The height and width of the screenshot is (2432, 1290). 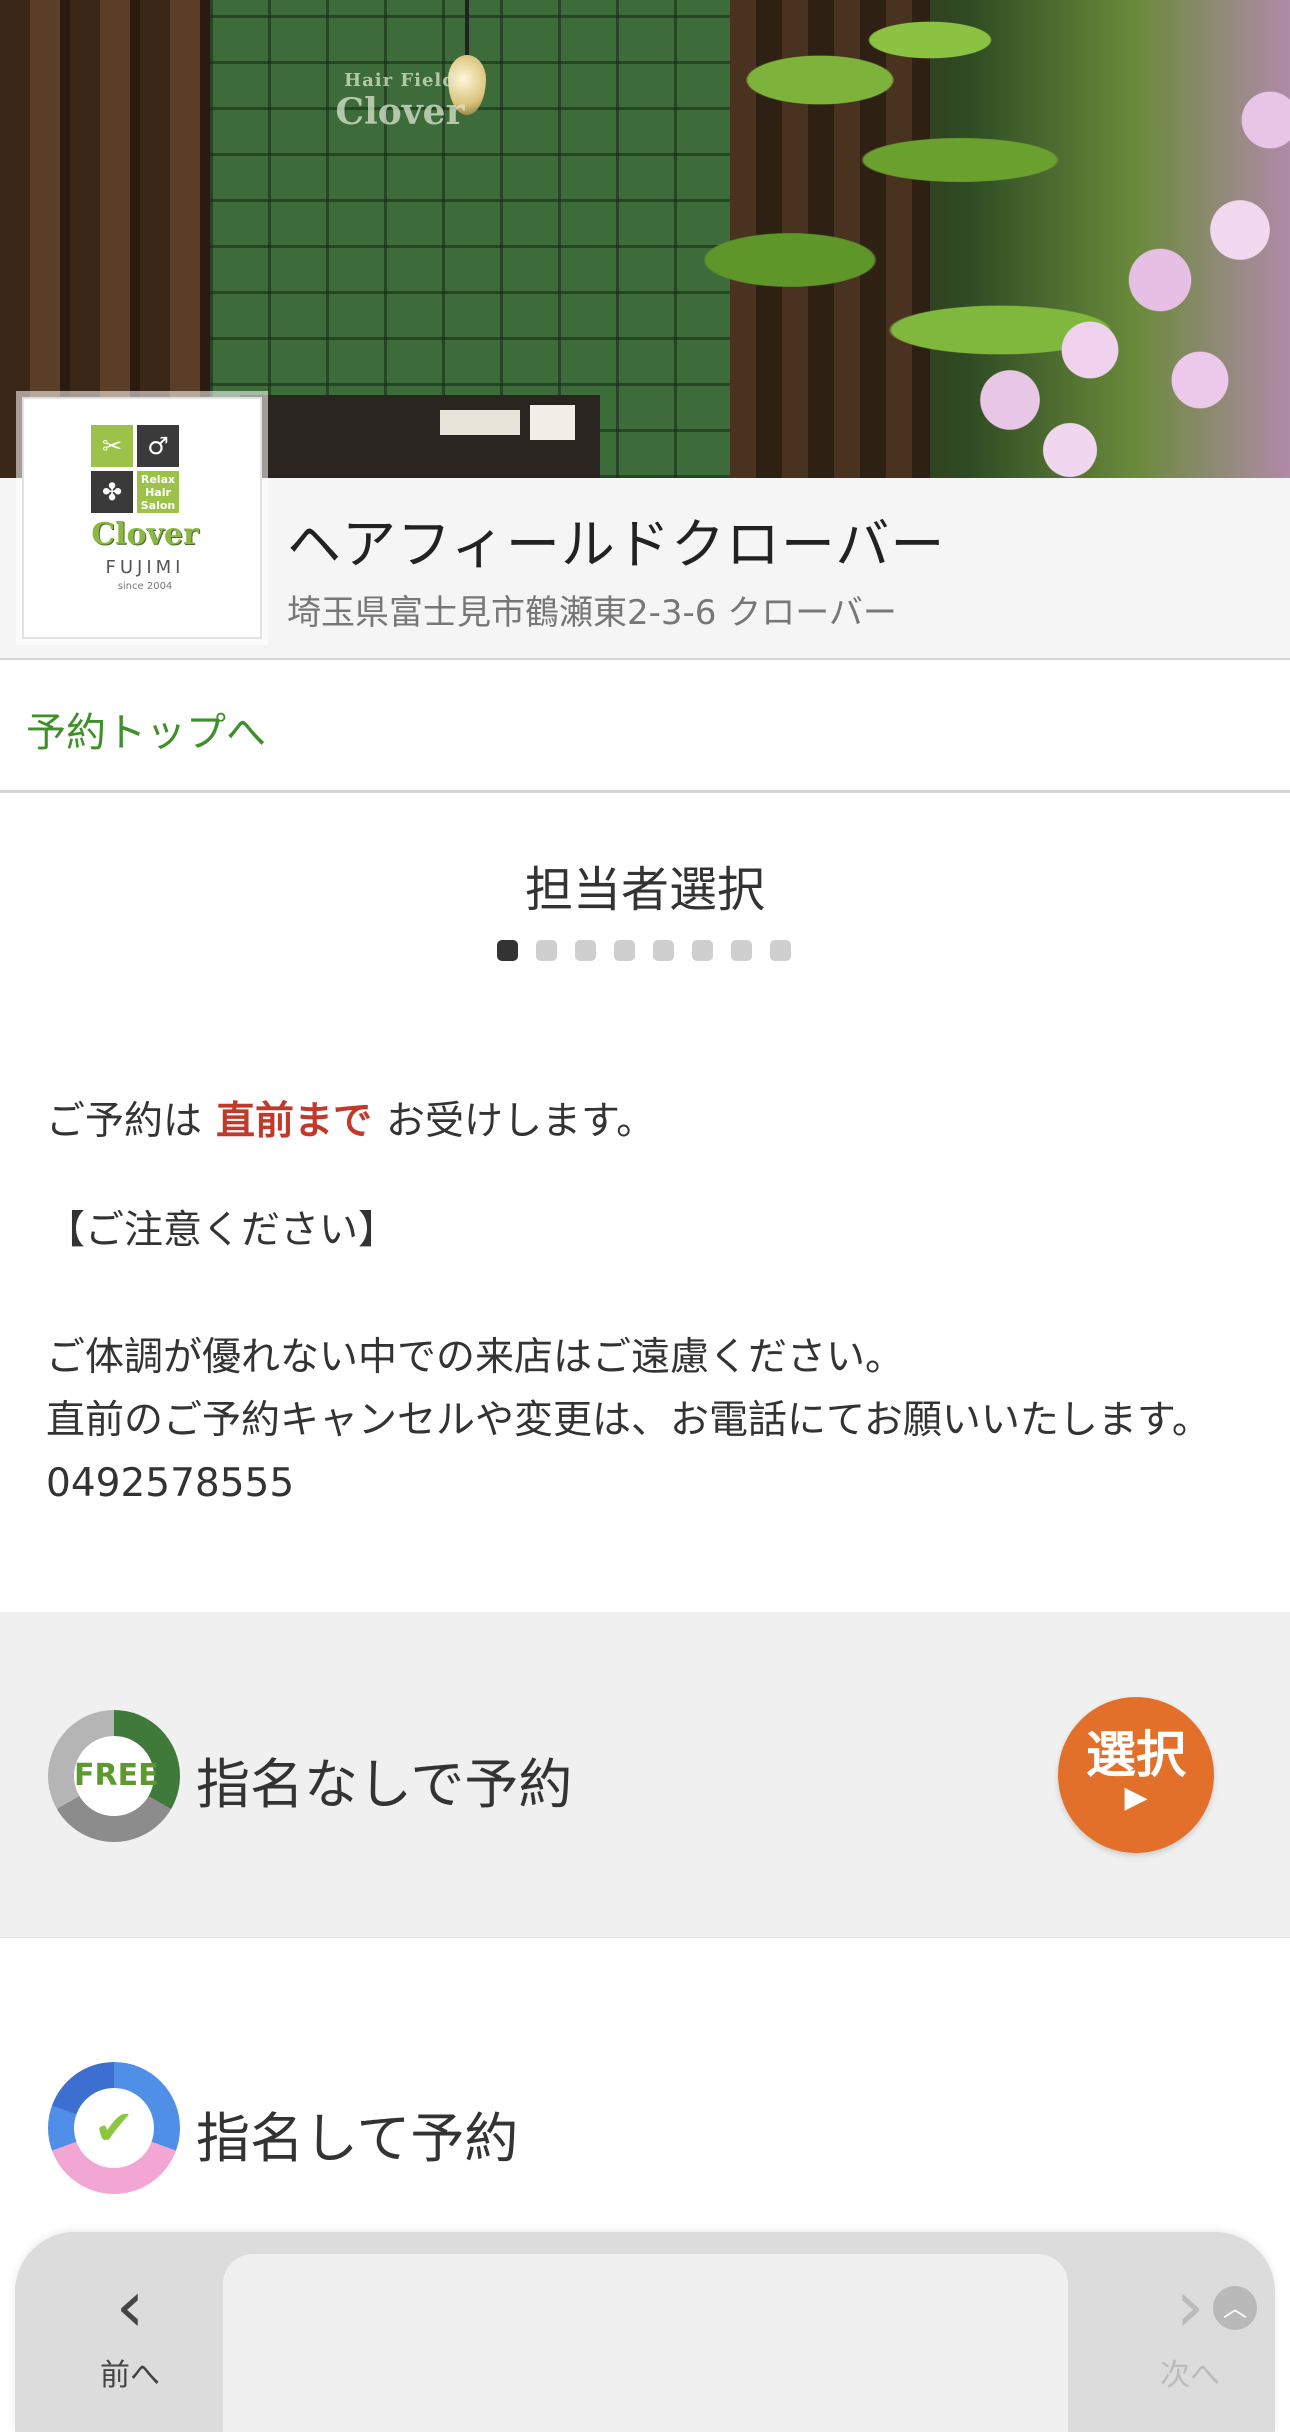 What do you see at coordinates (645, 726) in the screenshot?
I see `back-link-row: 予約トップへ` at bounding box center [645, 726].